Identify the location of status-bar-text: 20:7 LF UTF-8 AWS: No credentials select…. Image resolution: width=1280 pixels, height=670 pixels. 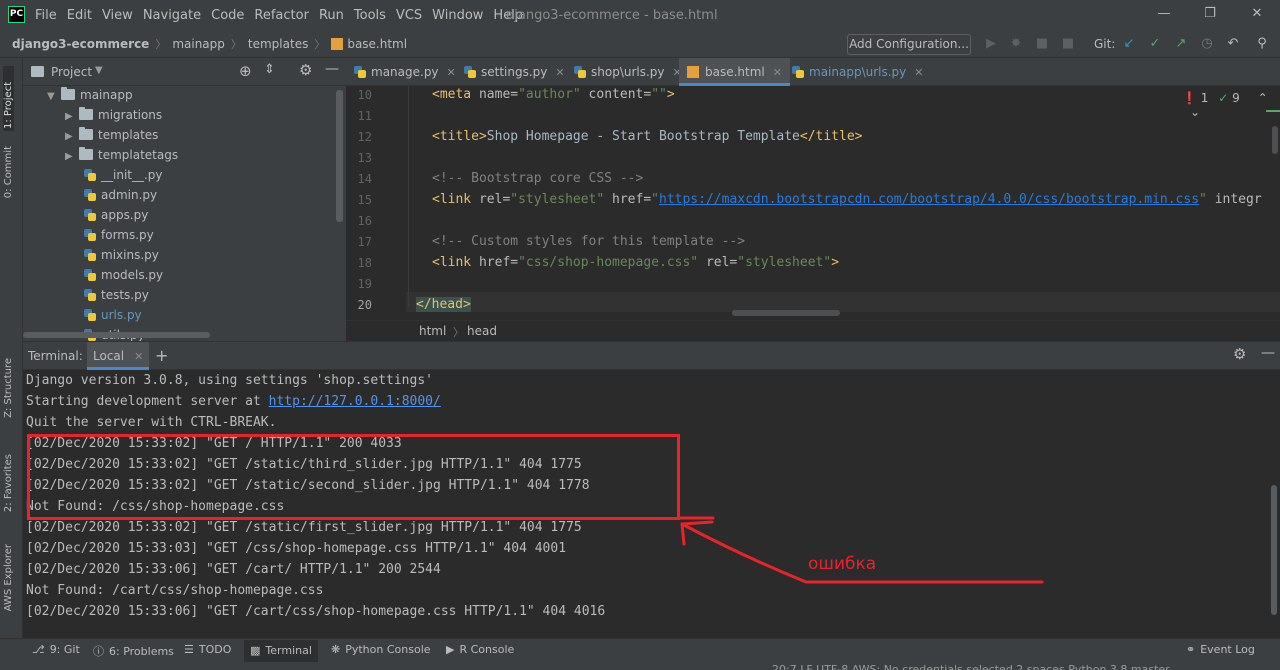
(971, 666).